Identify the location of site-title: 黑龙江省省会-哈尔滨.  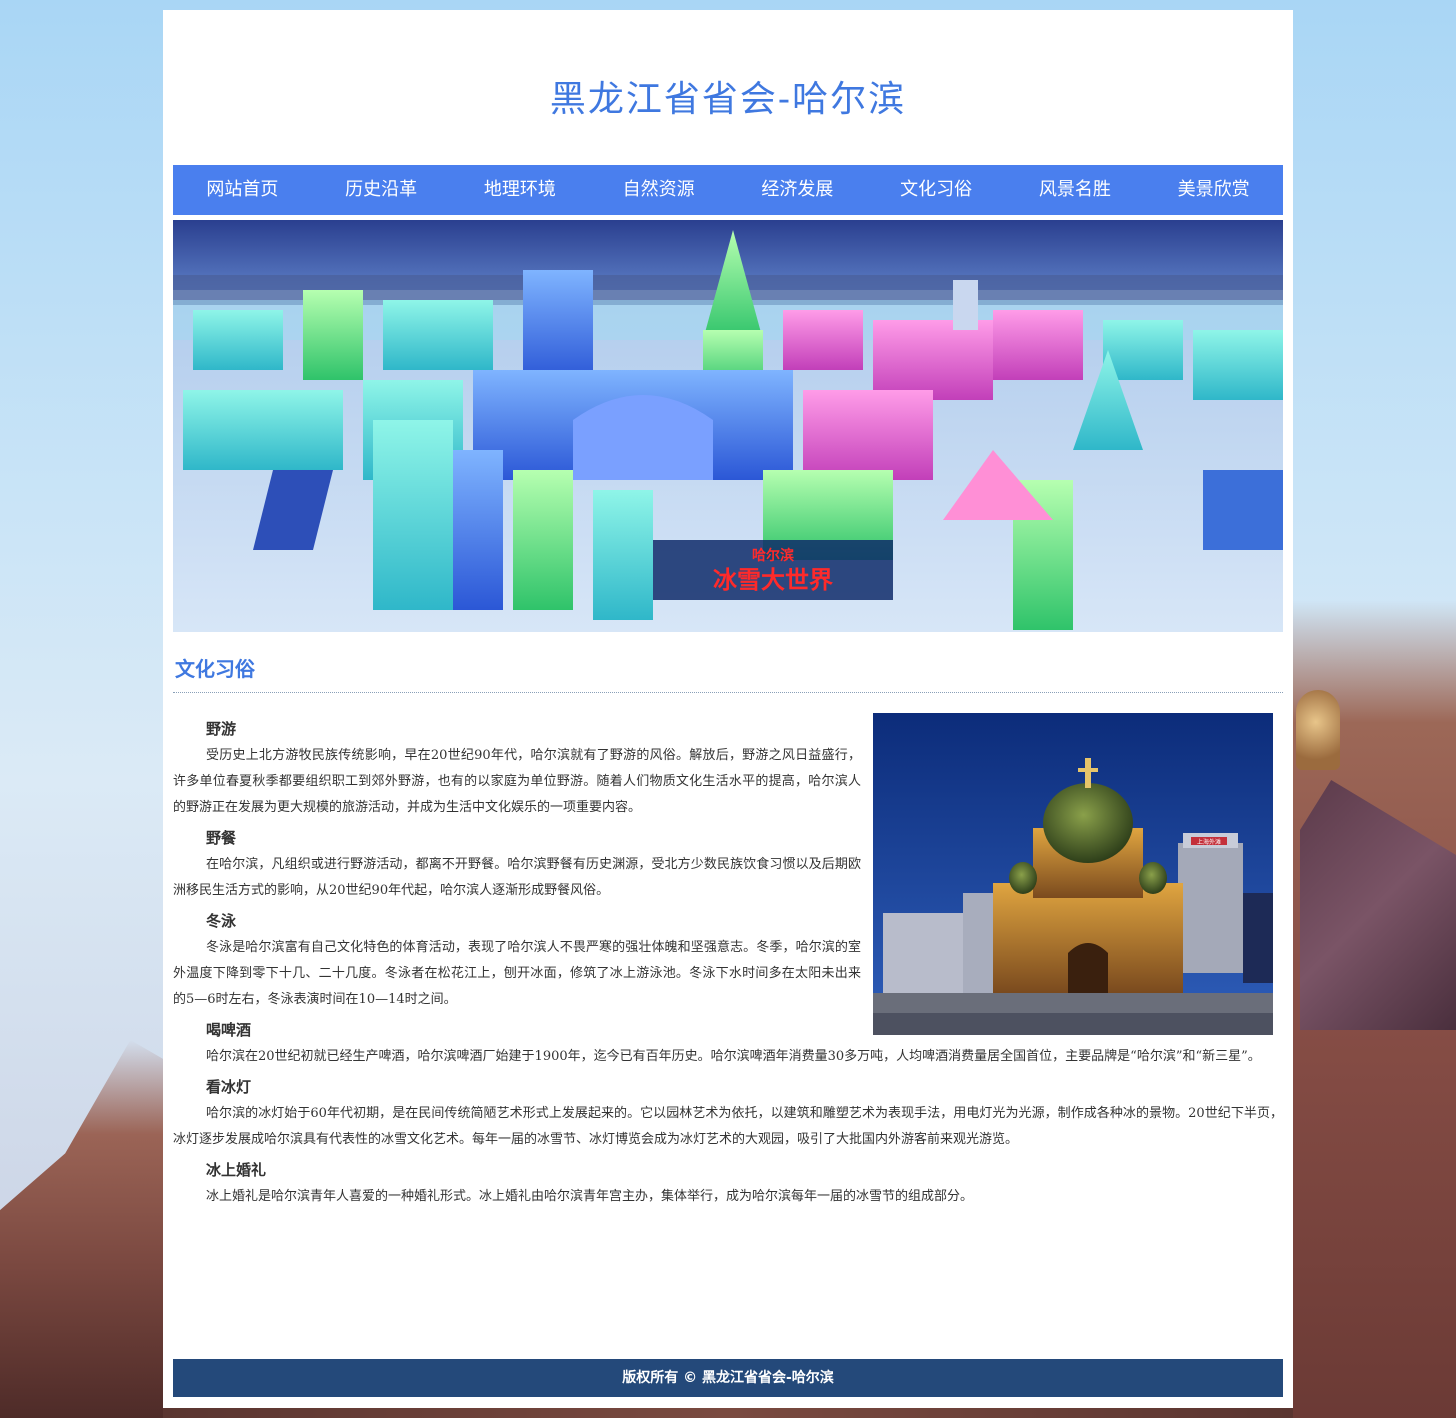
(728, 99).